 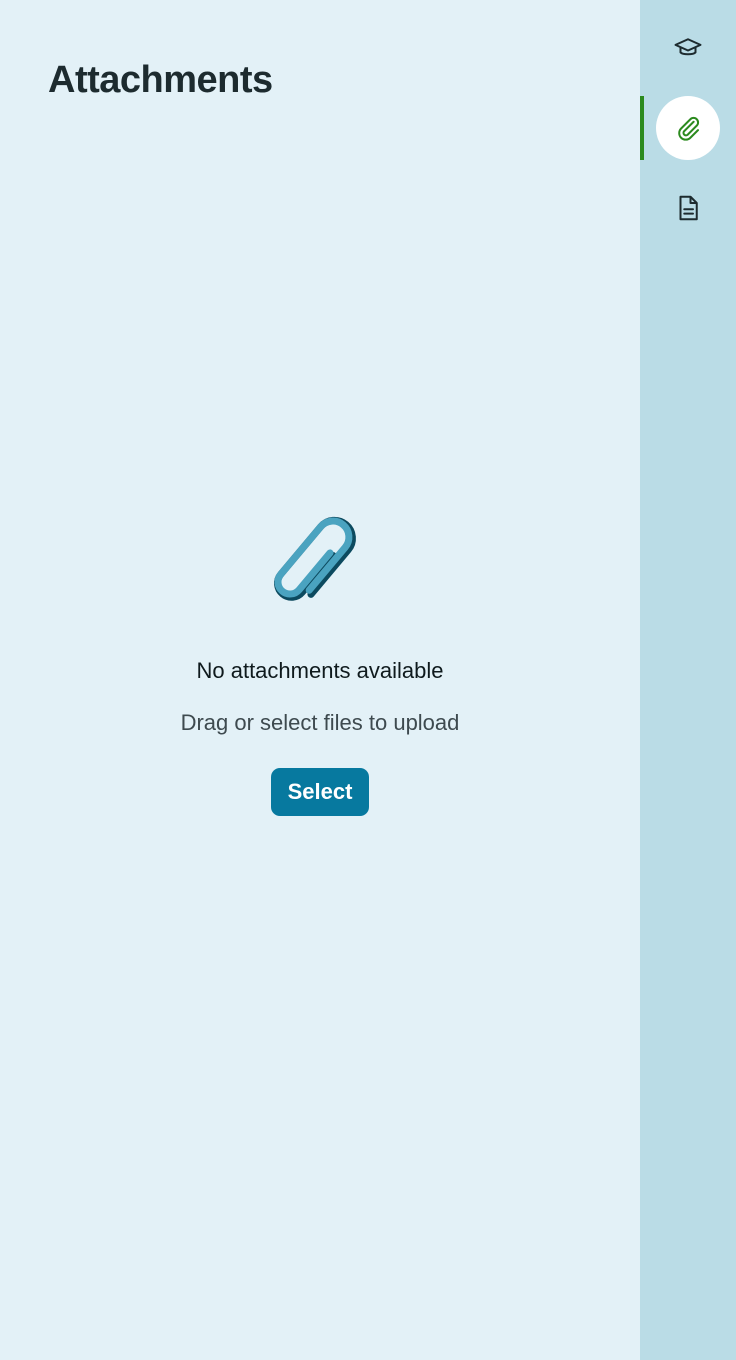 I want to click on document-icon, so click(x=688, y=208).